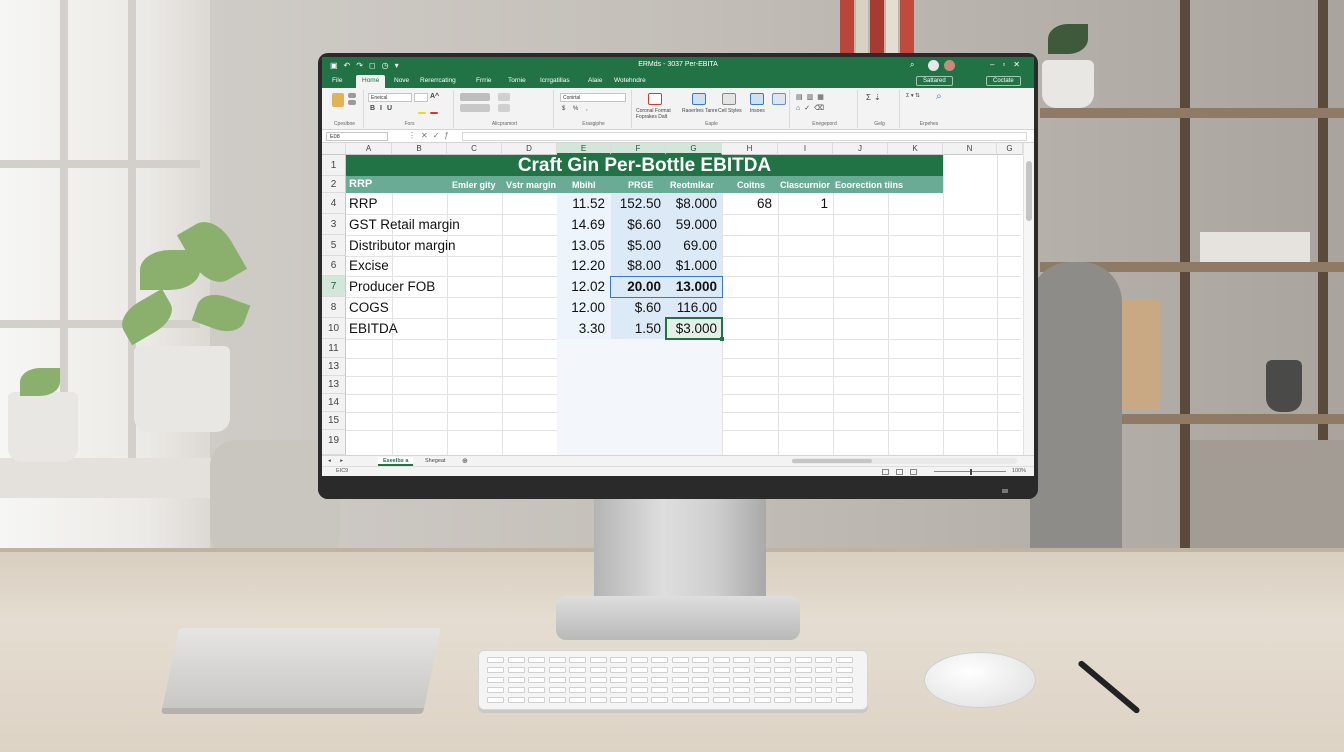 This screenshot has width=1344, height=752. What do you see at coordinates (691, 265) in the screenshot?
I see `value-cell: $1.000` at bounding box center [691, 265].